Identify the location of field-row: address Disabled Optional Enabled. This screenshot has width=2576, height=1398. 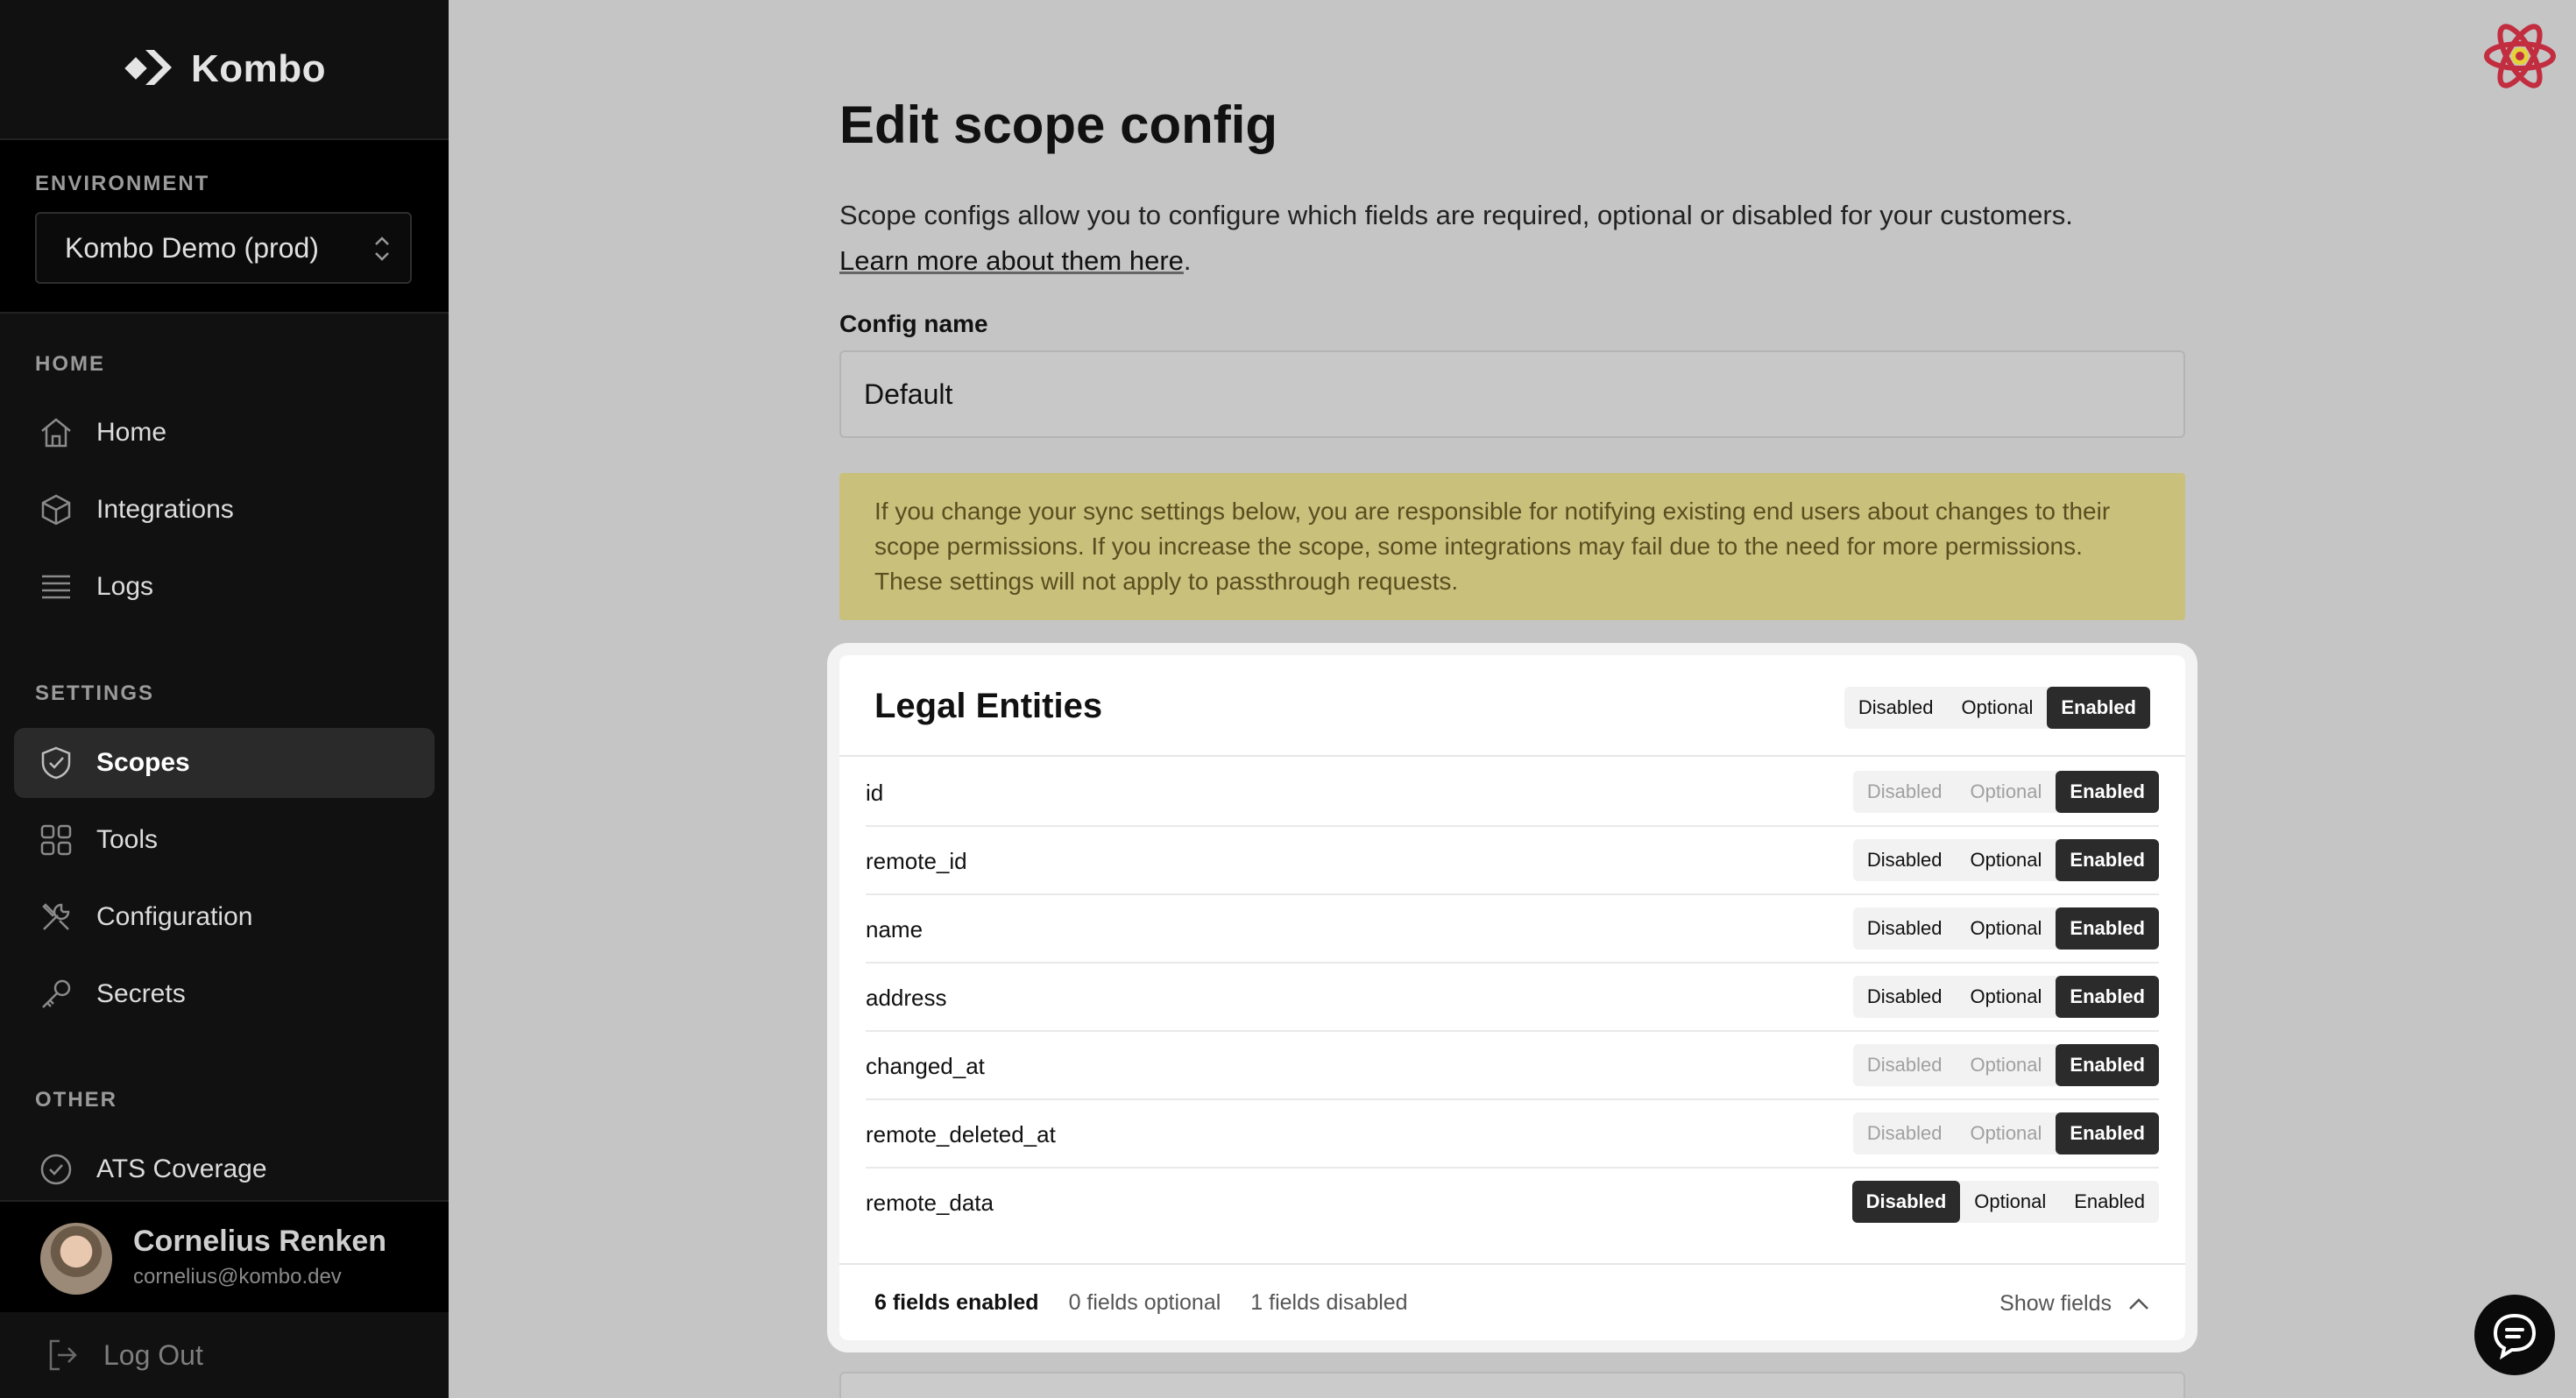
(1512, 998).